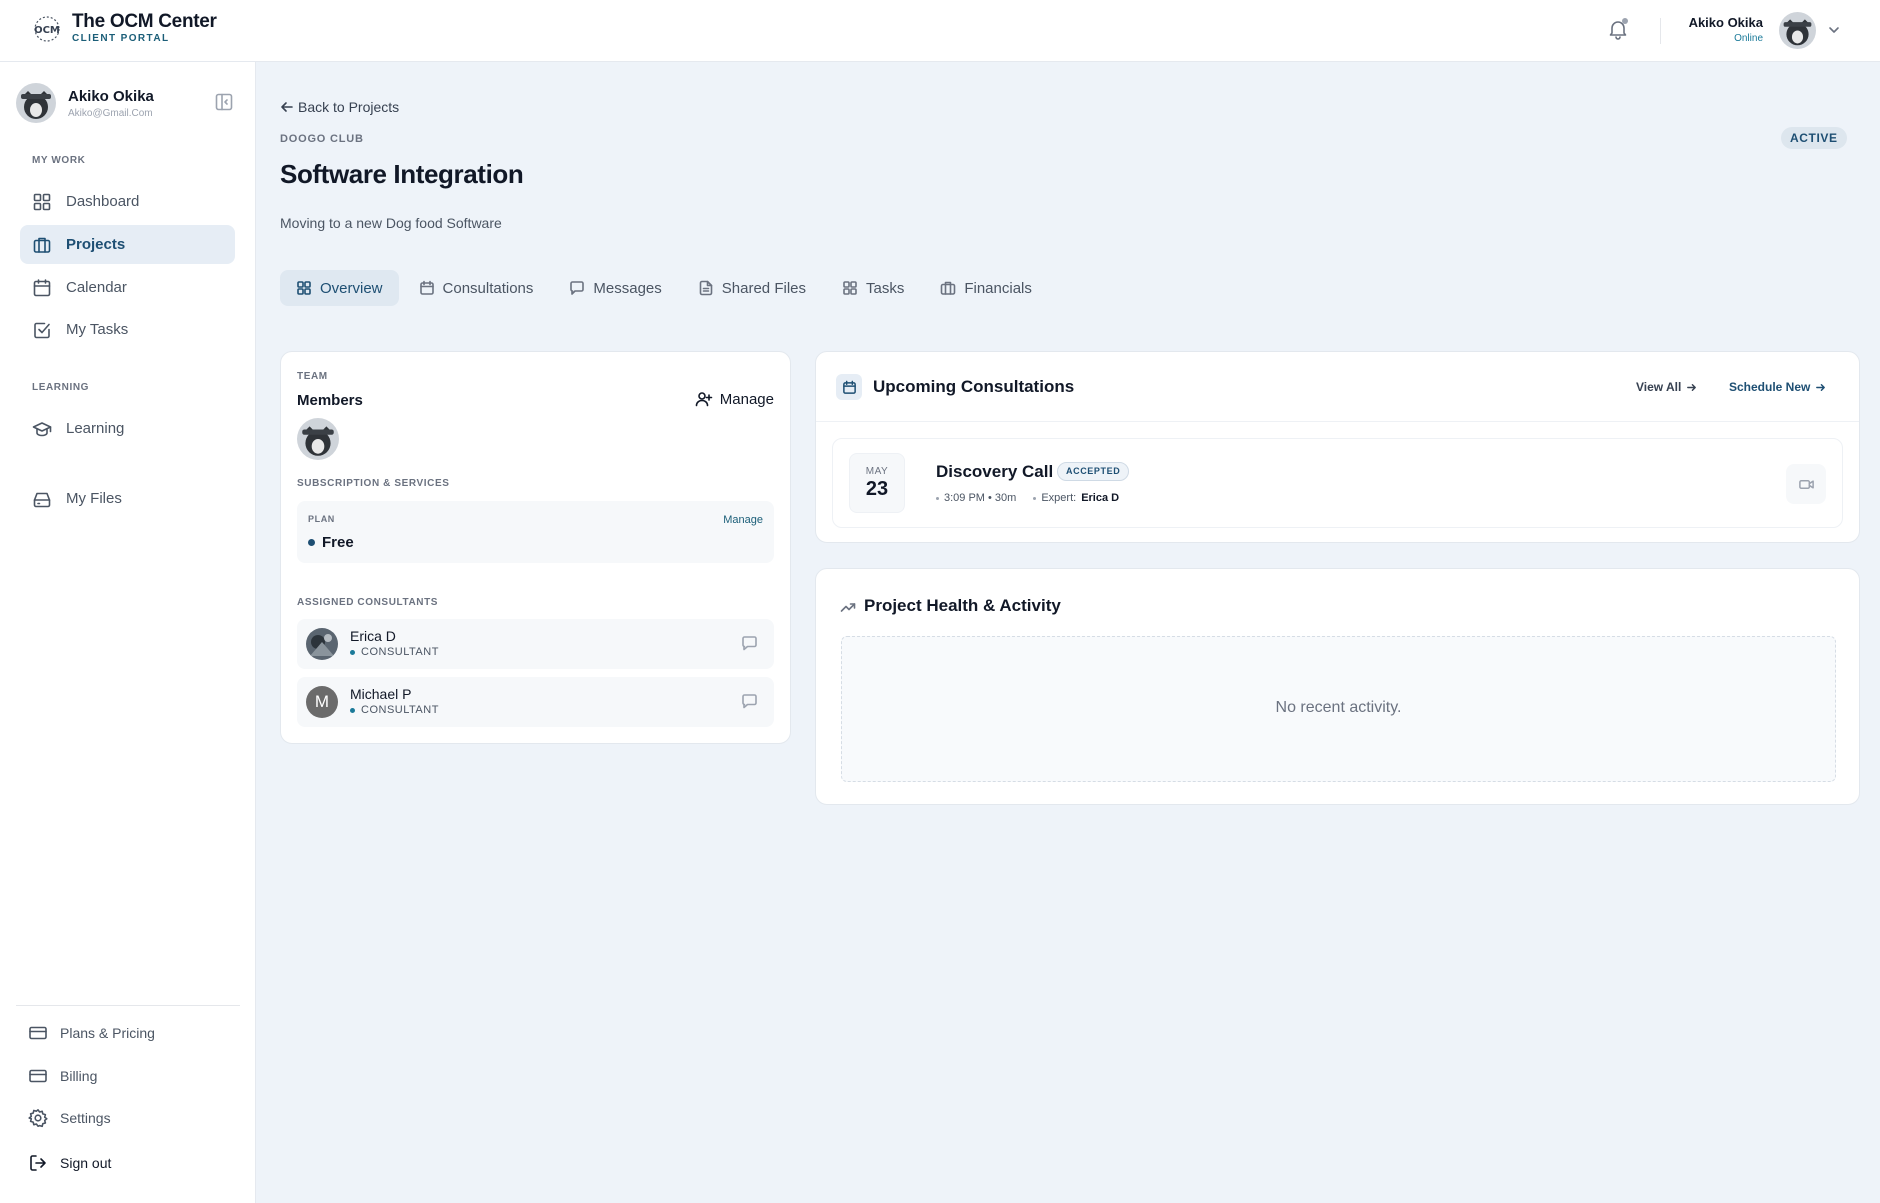 The height and width of the screenshot is (1203, 1880). Describe the element at coordinates (535, 702) in the screenshot. I see `list-item: M Michael P CONSULTANT` at that location.